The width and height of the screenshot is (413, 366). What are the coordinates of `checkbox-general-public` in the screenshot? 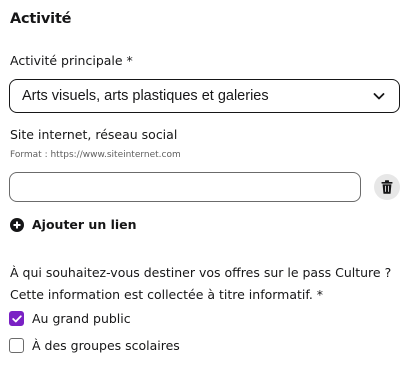 It's located at (16, 318).